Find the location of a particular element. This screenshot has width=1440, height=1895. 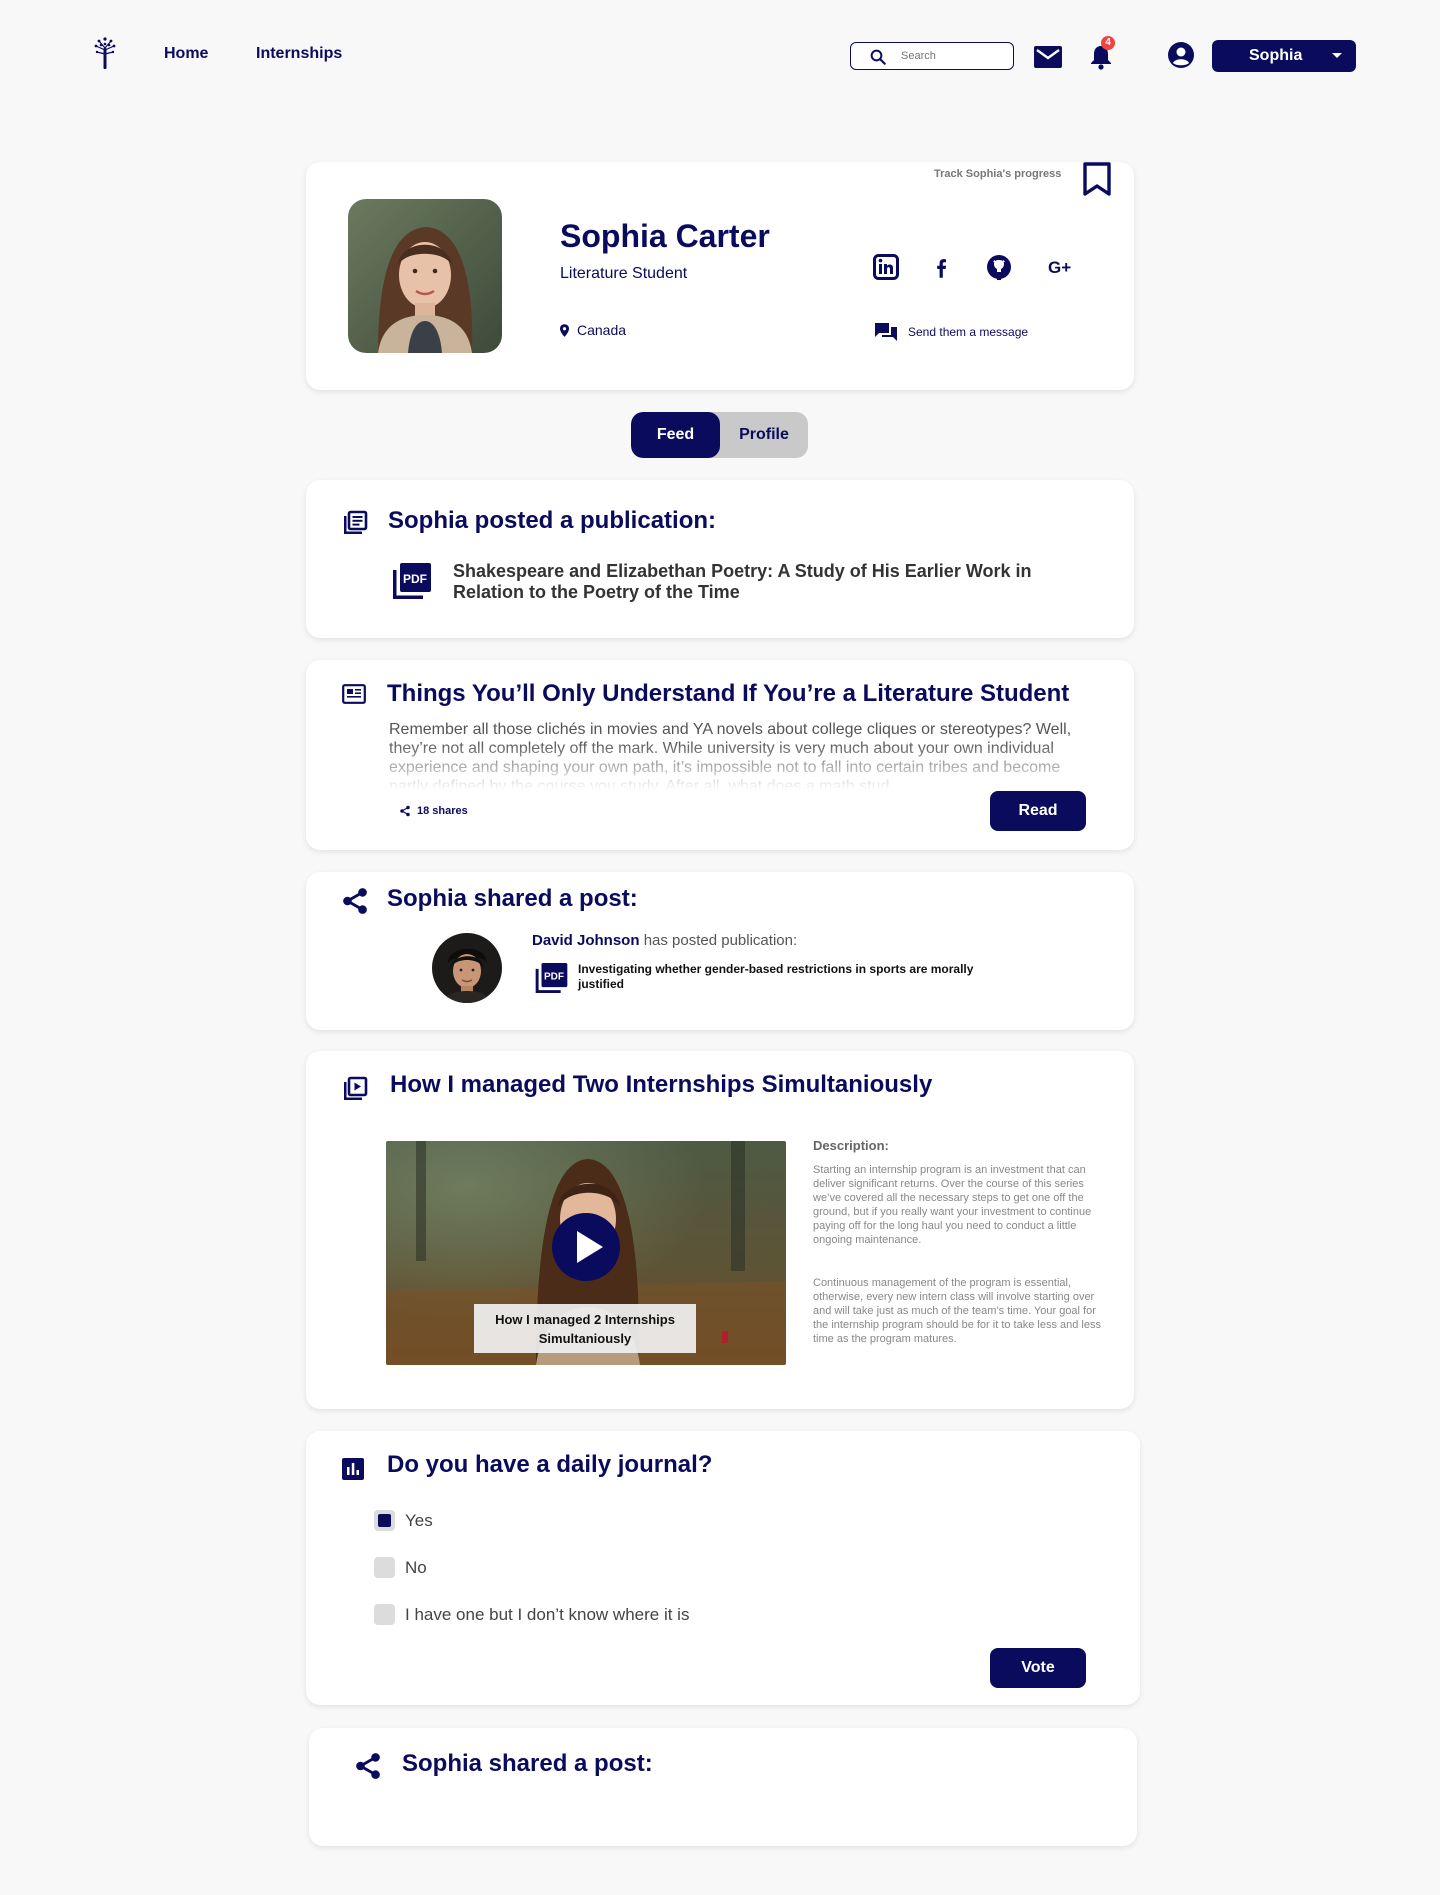

search-icon is located at coordinates (878, 57).